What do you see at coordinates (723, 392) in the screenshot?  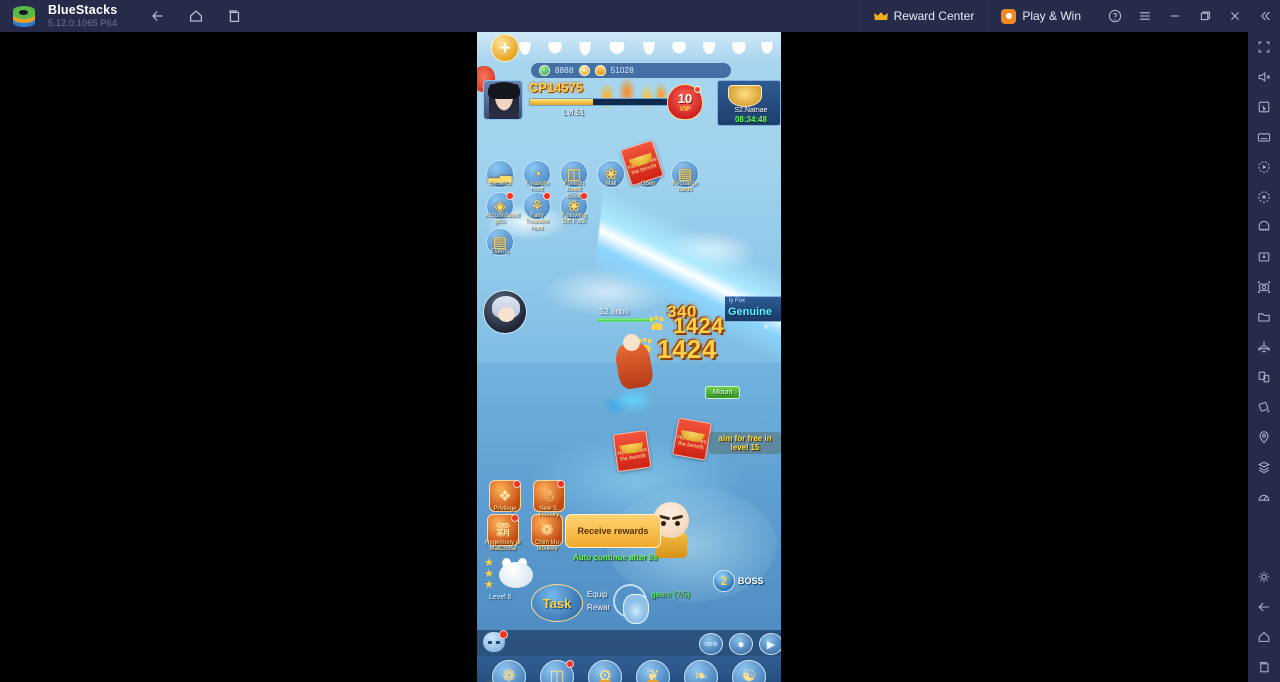 I see `mount-button: Mount` at bounding box center [723, 392].